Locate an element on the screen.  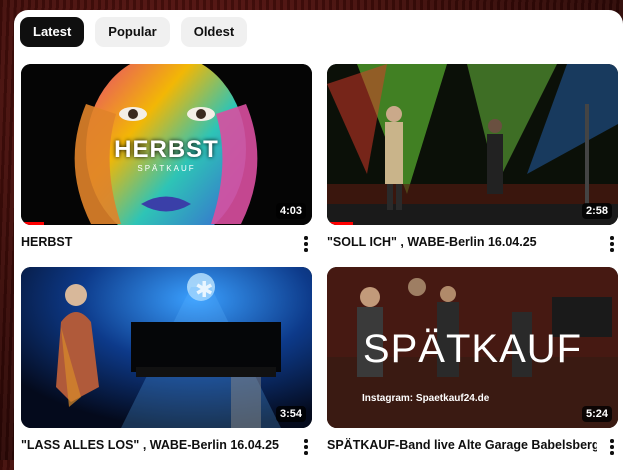
duration-badge: 5:24 is located at coordinates (596, 414).